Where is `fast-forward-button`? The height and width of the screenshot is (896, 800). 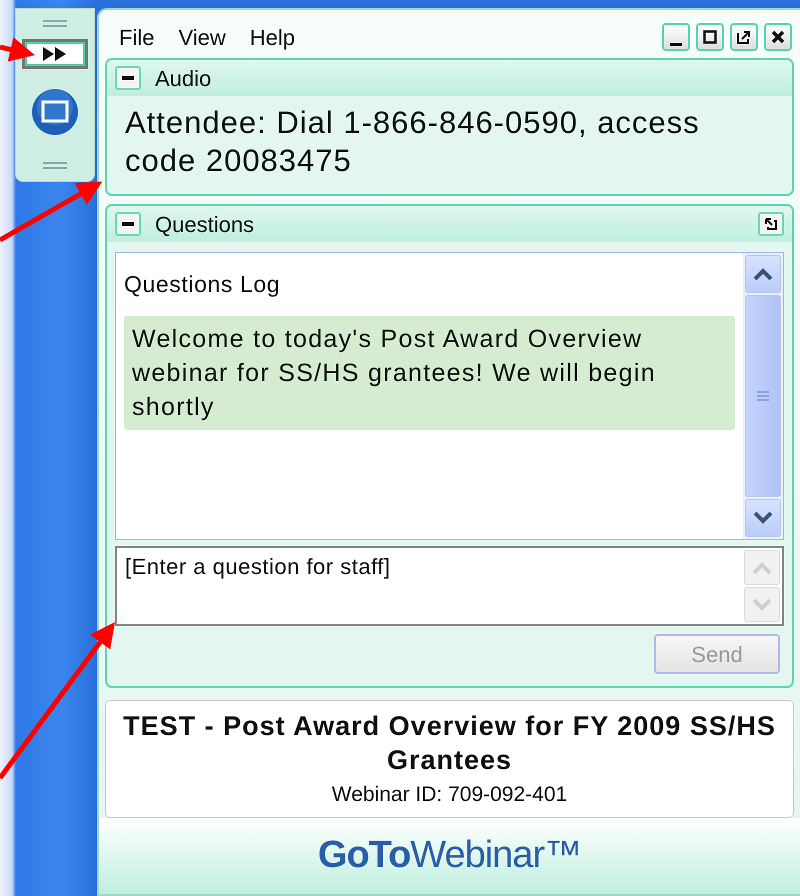 fast-forward-button is located at coordinates (55, 54).